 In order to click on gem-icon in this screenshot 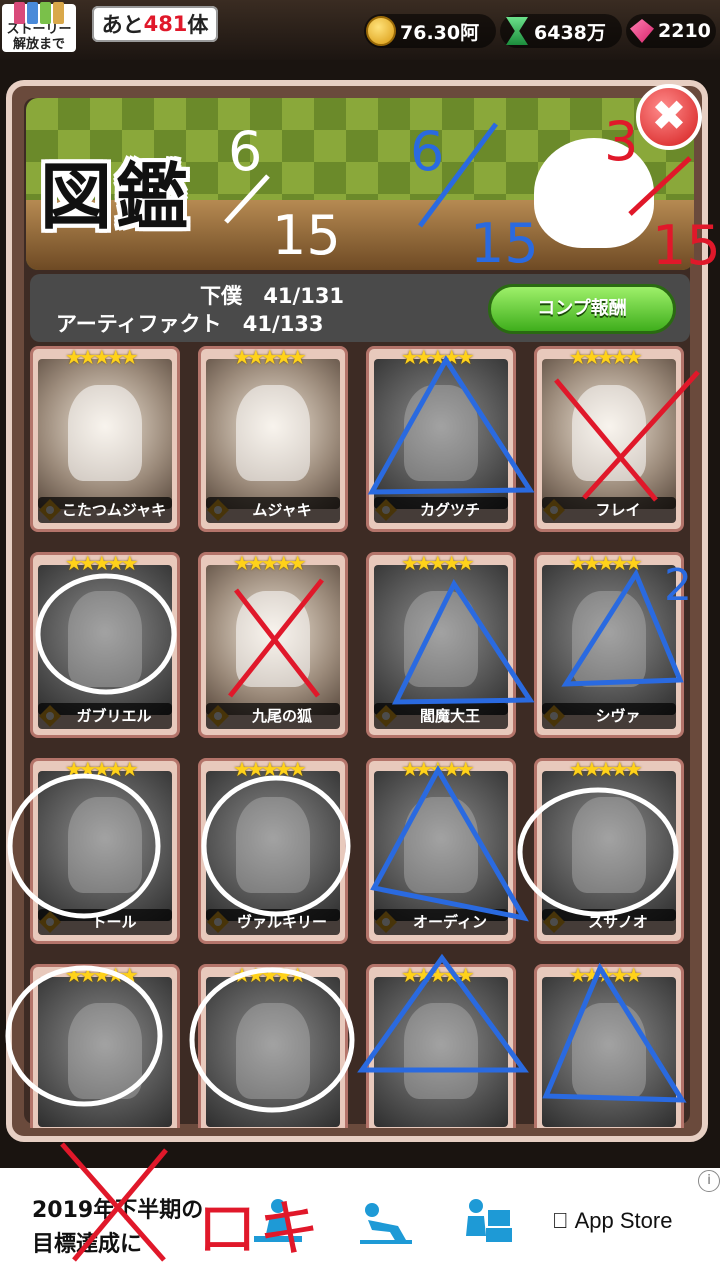, I will do `click(642, 31)`.